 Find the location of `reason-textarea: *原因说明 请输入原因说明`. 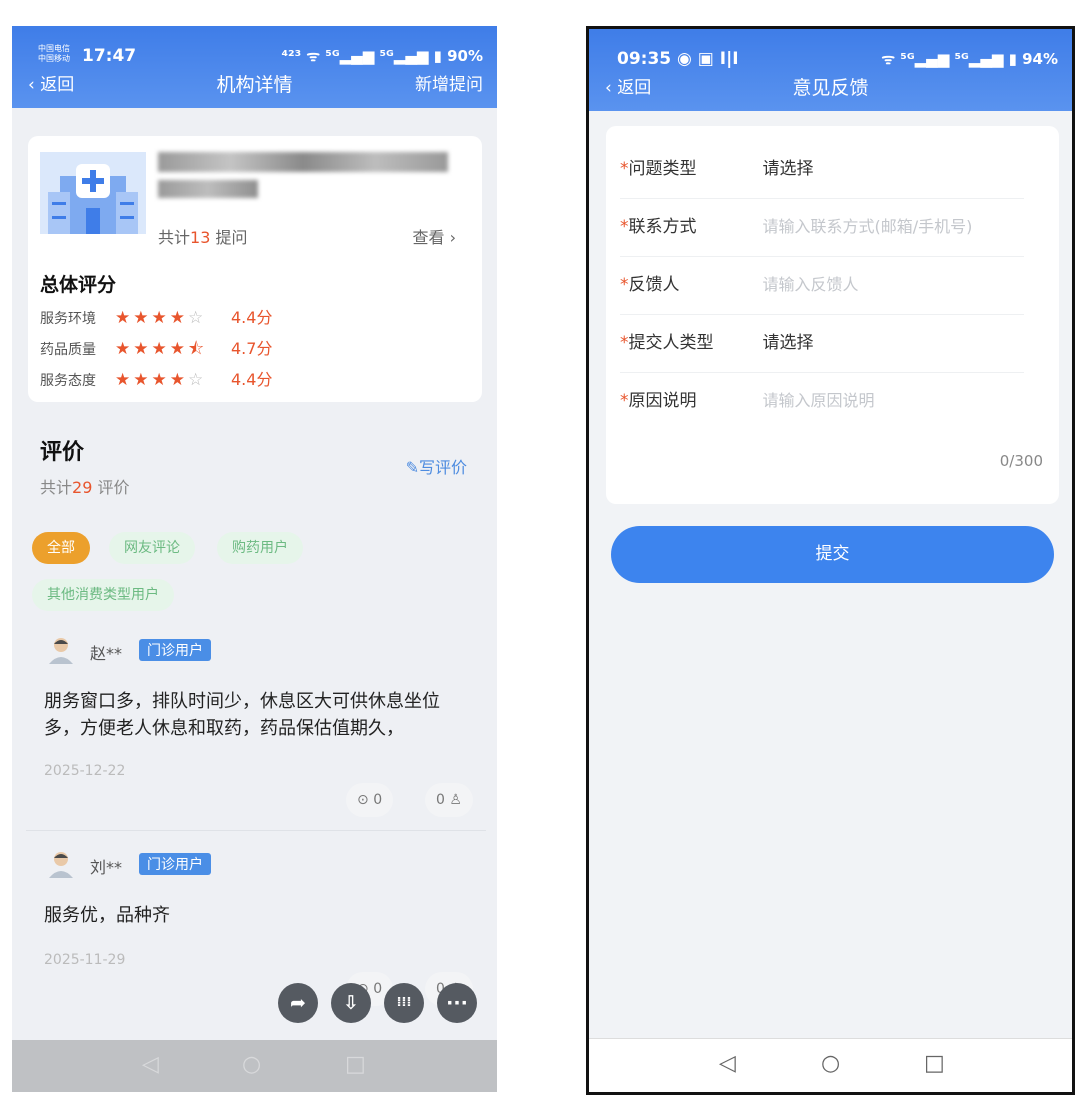

reason-textarea: *原因说明 请输入原因说明 is located at coordinates (822, 401).